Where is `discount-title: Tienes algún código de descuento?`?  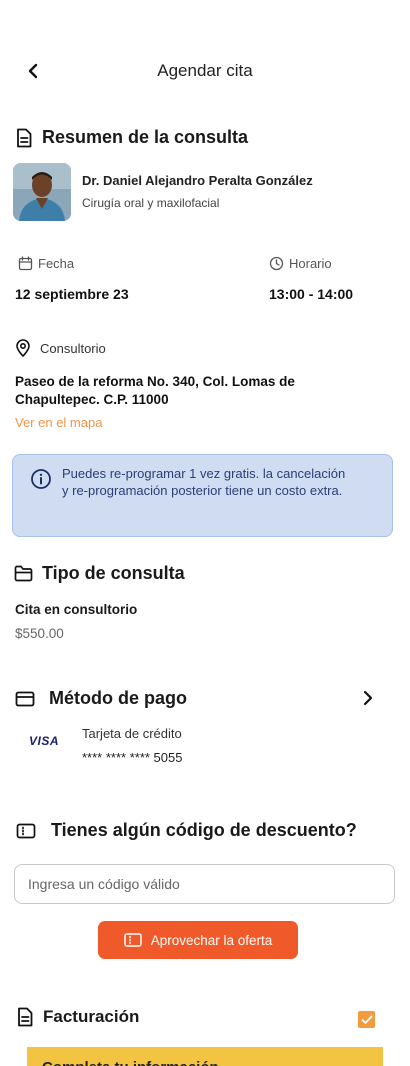 discount-title: Tienes algún código de descuento? is located at coordinates (204, 830).